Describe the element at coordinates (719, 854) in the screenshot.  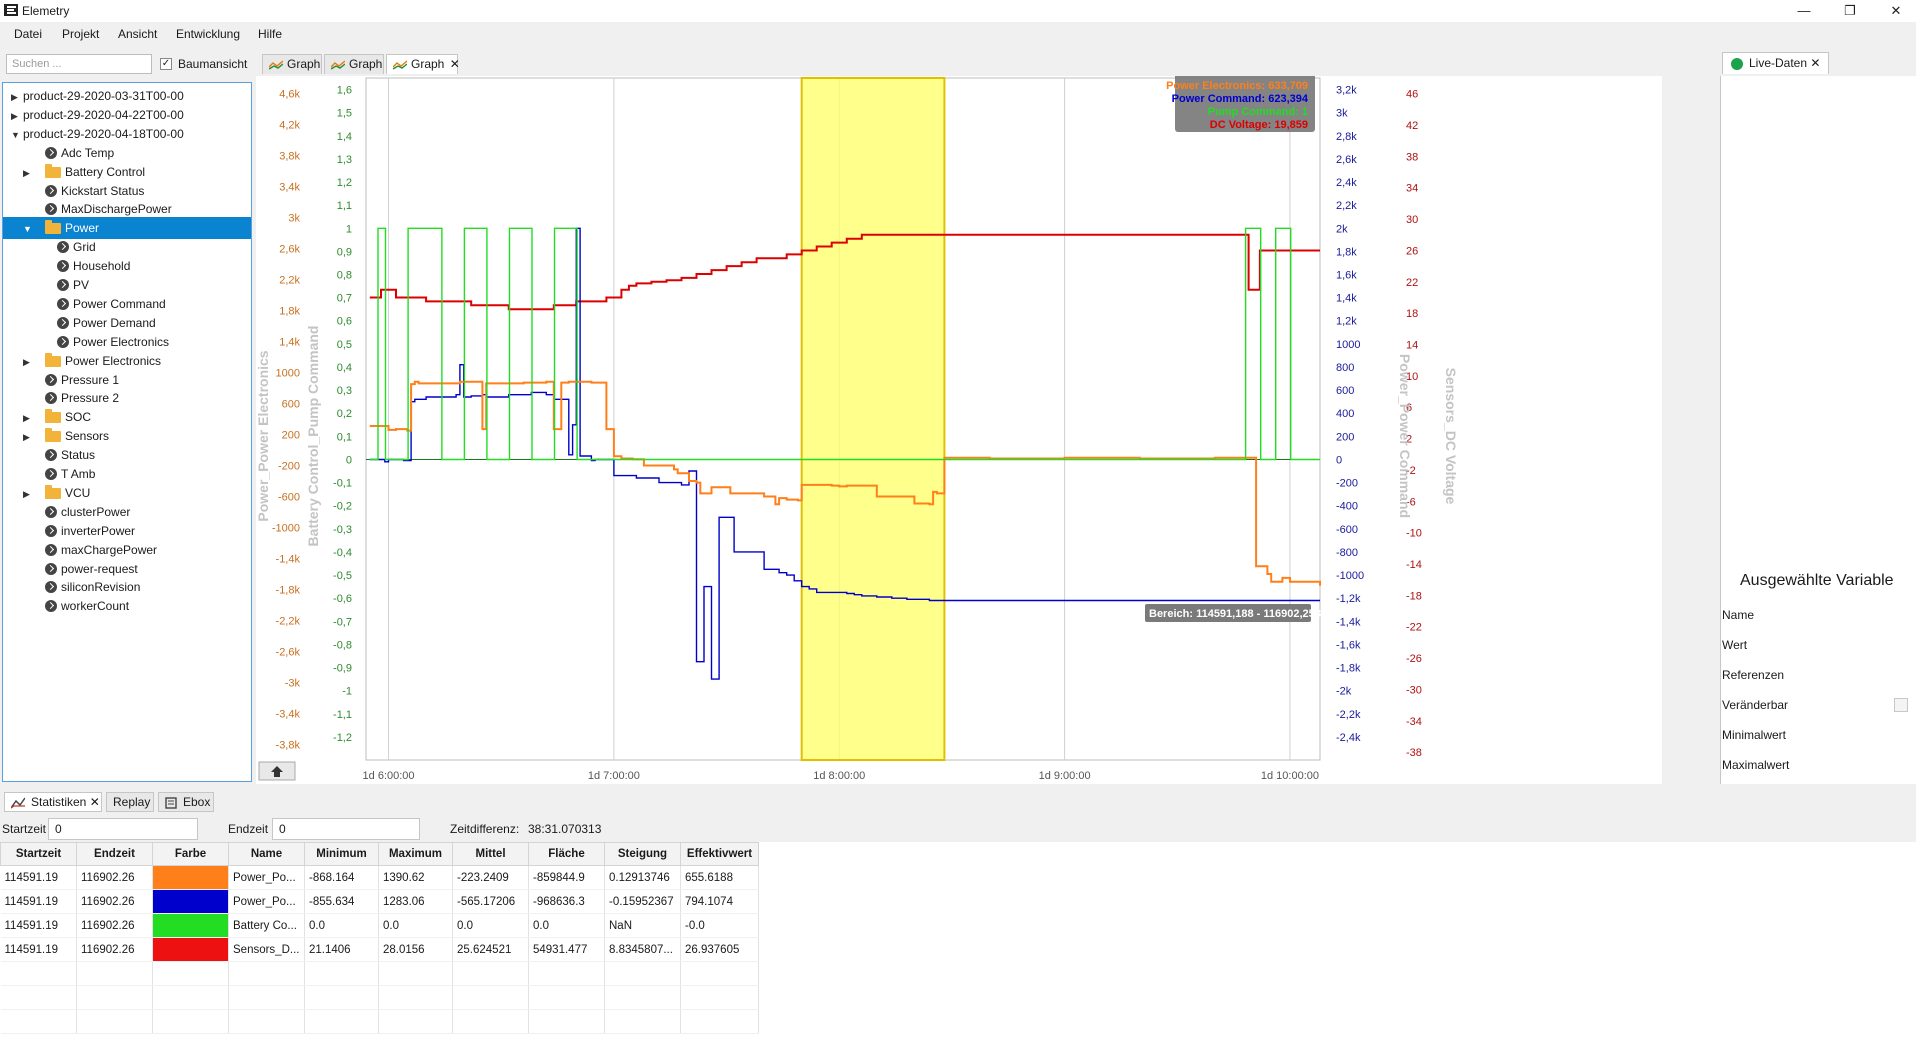
I see `col-effektivwert: Effektivwert` at that location.